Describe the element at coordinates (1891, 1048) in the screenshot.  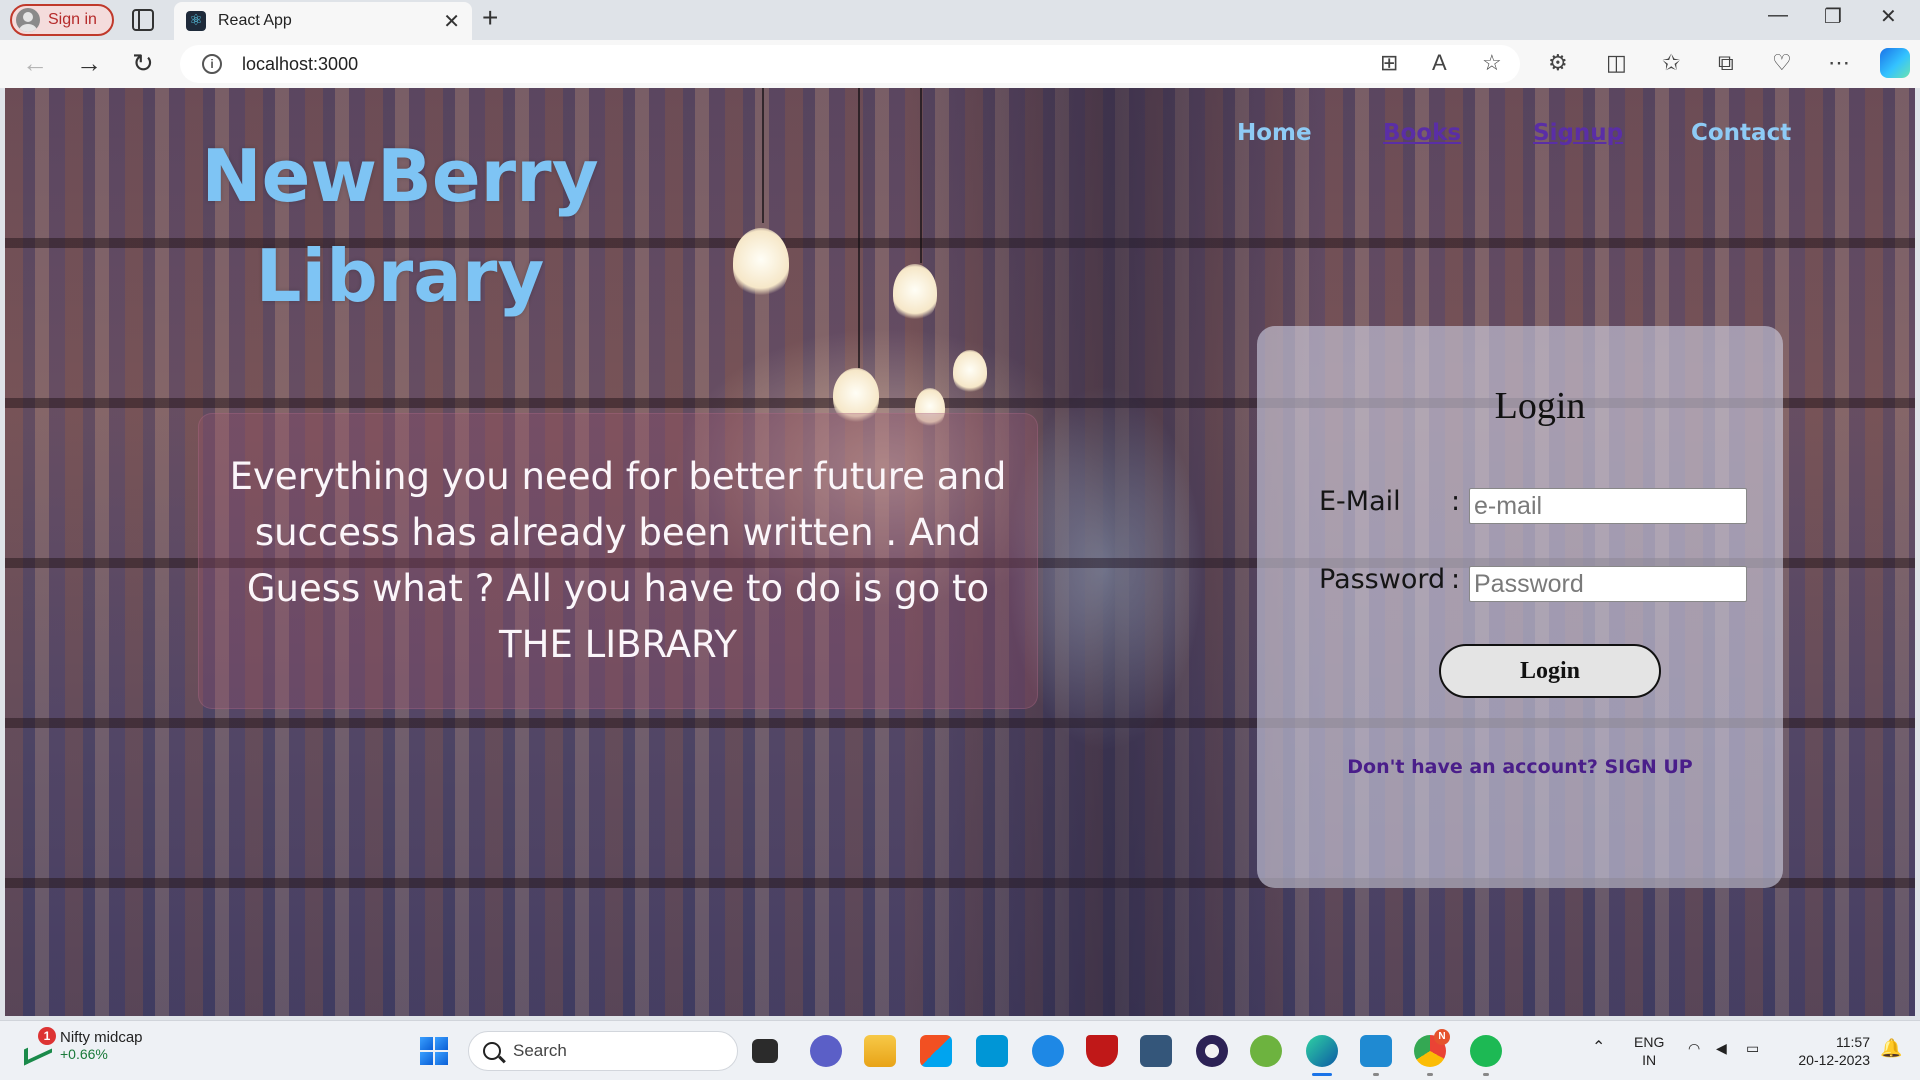
I see `notifications-bell-icon: 🔔` at that location.